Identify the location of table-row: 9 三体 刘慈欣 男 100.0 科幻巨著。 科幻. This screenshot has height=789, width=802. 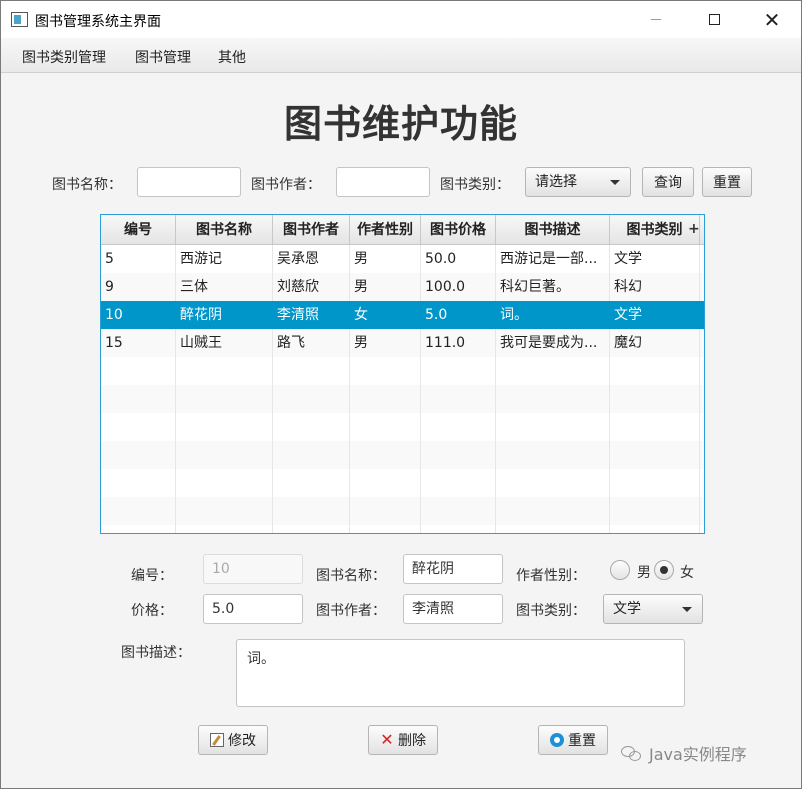
(402, 287).